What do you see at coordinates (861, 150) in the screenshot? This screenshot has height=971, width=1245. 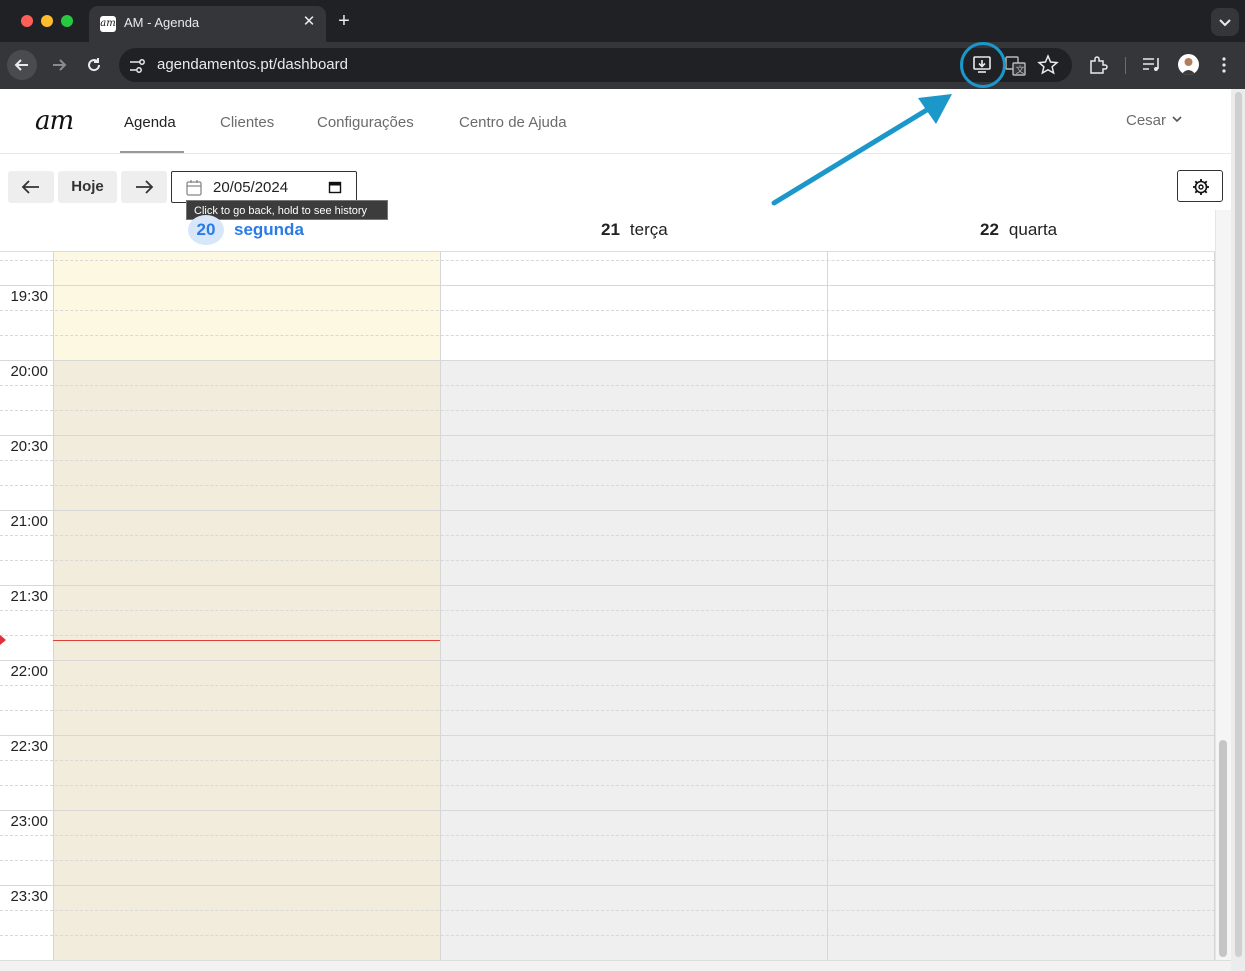 I see `annotation-arrow` at bounding box center [861, 150].